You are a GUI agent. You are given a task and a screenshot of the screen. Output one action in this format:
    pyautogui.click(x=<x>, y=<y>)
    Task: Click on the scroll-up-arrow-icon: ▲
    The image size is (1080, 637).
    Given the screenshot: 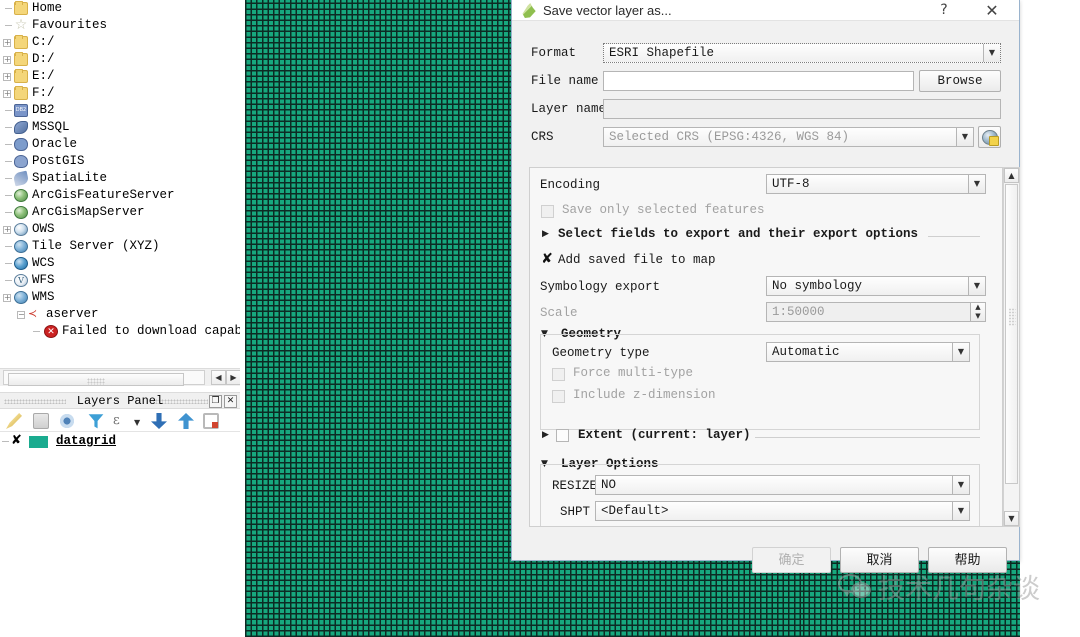 What is the action you would take?
    pyautogui.click(x=1011, y=175)
    